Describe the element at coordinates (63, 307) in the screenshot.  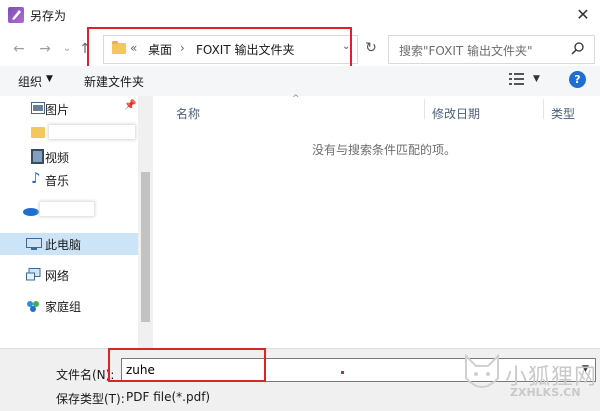
I see `sidebar-item-label: 家庭组` at that location.